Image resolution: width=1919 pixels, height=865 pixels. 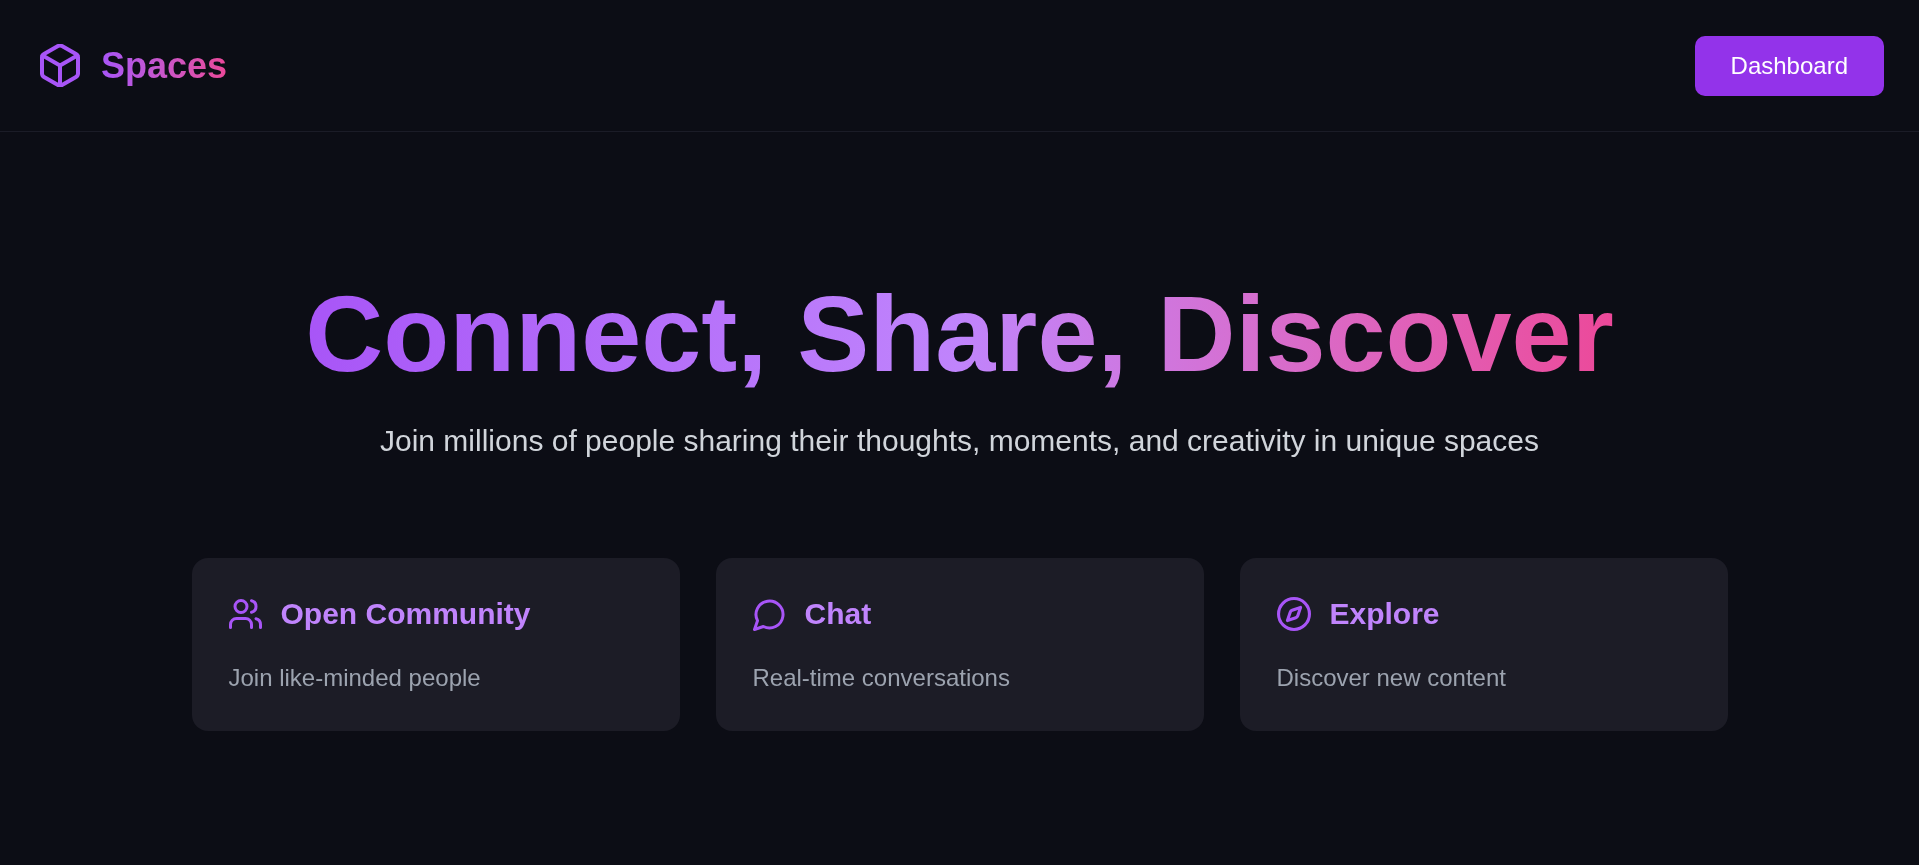 I want to click on compass-icon, so click(x=1293, y=614).